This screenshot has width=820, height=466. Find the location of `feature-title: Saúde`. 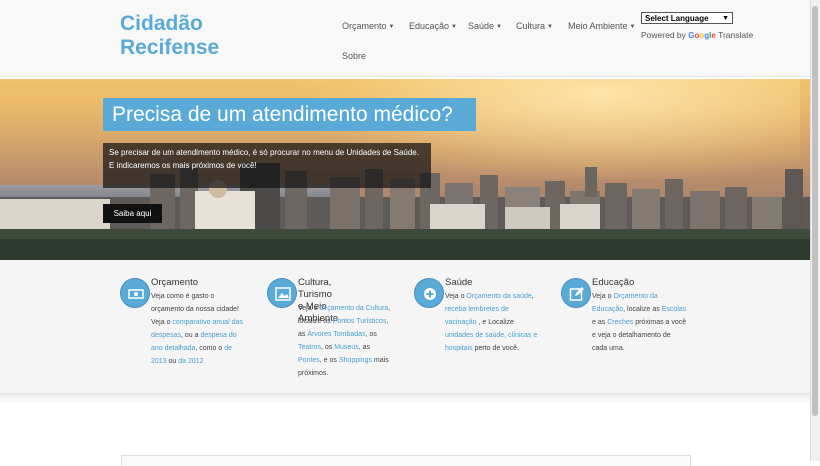

feature-title: Saúde is located at coordinates (459, 282).